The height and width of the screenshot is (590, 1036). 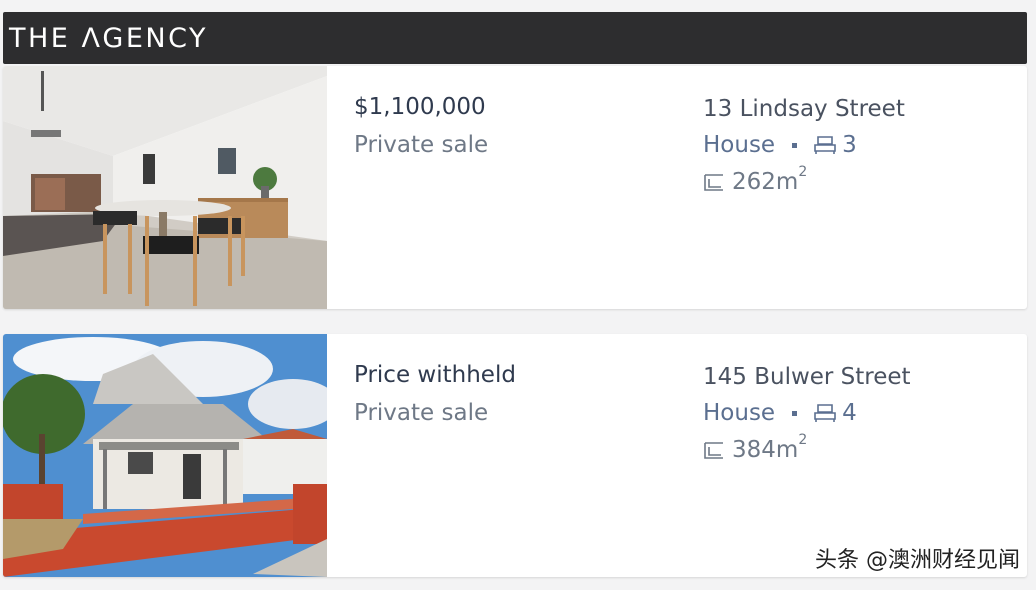 What do you see at coordinates (849, 413) in the screenshot?
I see `bedroom-count: 4` at bounding box center [849, 413].